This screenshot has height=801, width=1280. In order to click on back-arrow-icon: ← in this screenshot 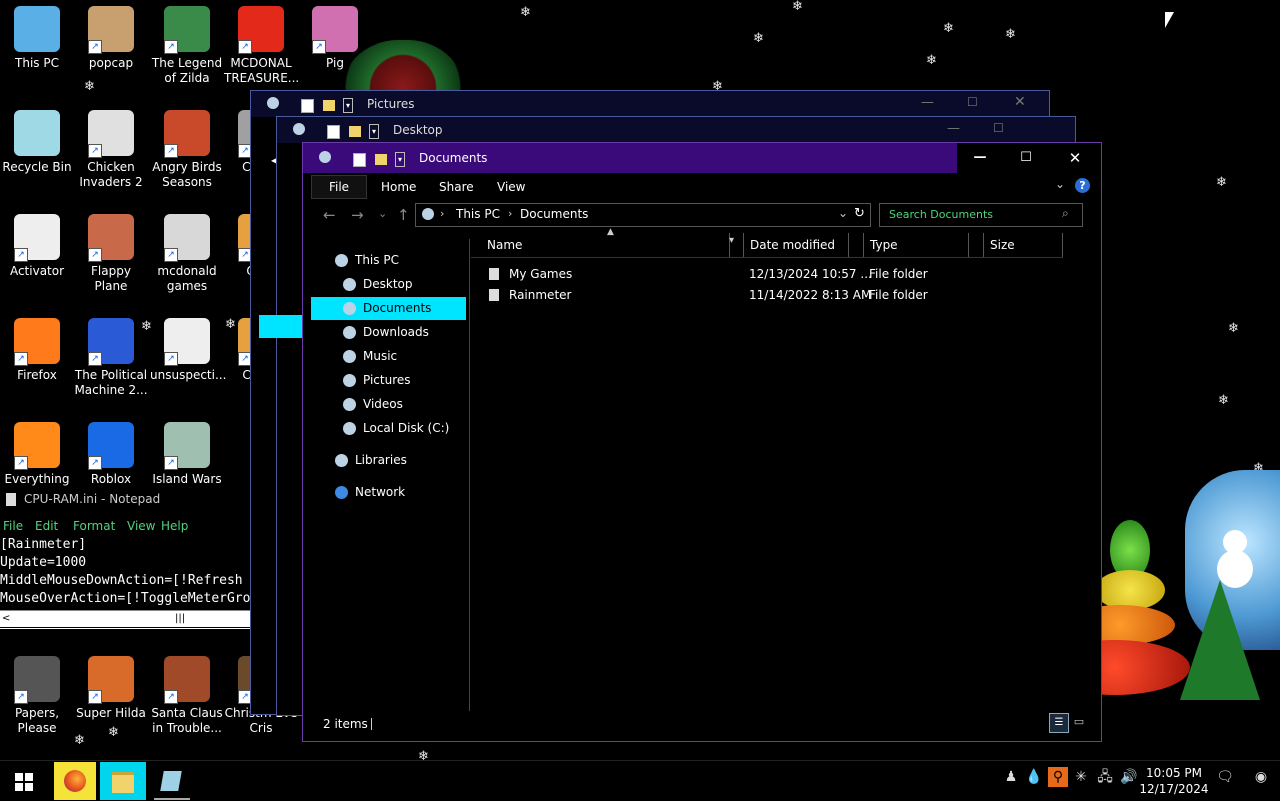, I will do `click(329, 215)`.